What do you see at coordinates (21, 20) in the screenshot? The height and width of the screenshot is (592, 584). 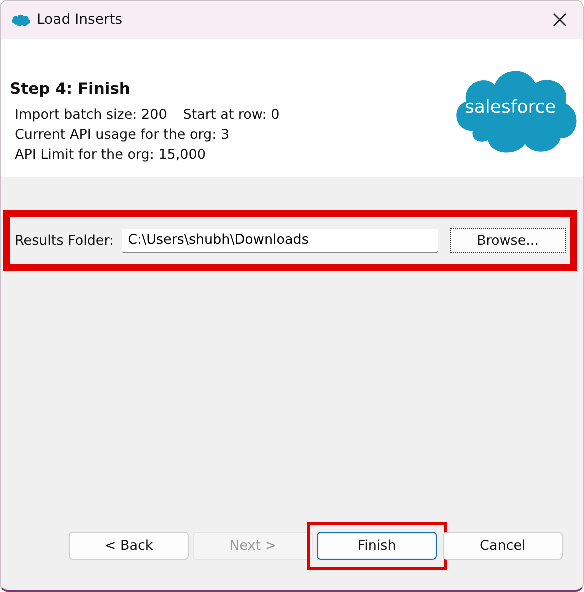 I see `cloud-icon` at bounding box center [21, 20].